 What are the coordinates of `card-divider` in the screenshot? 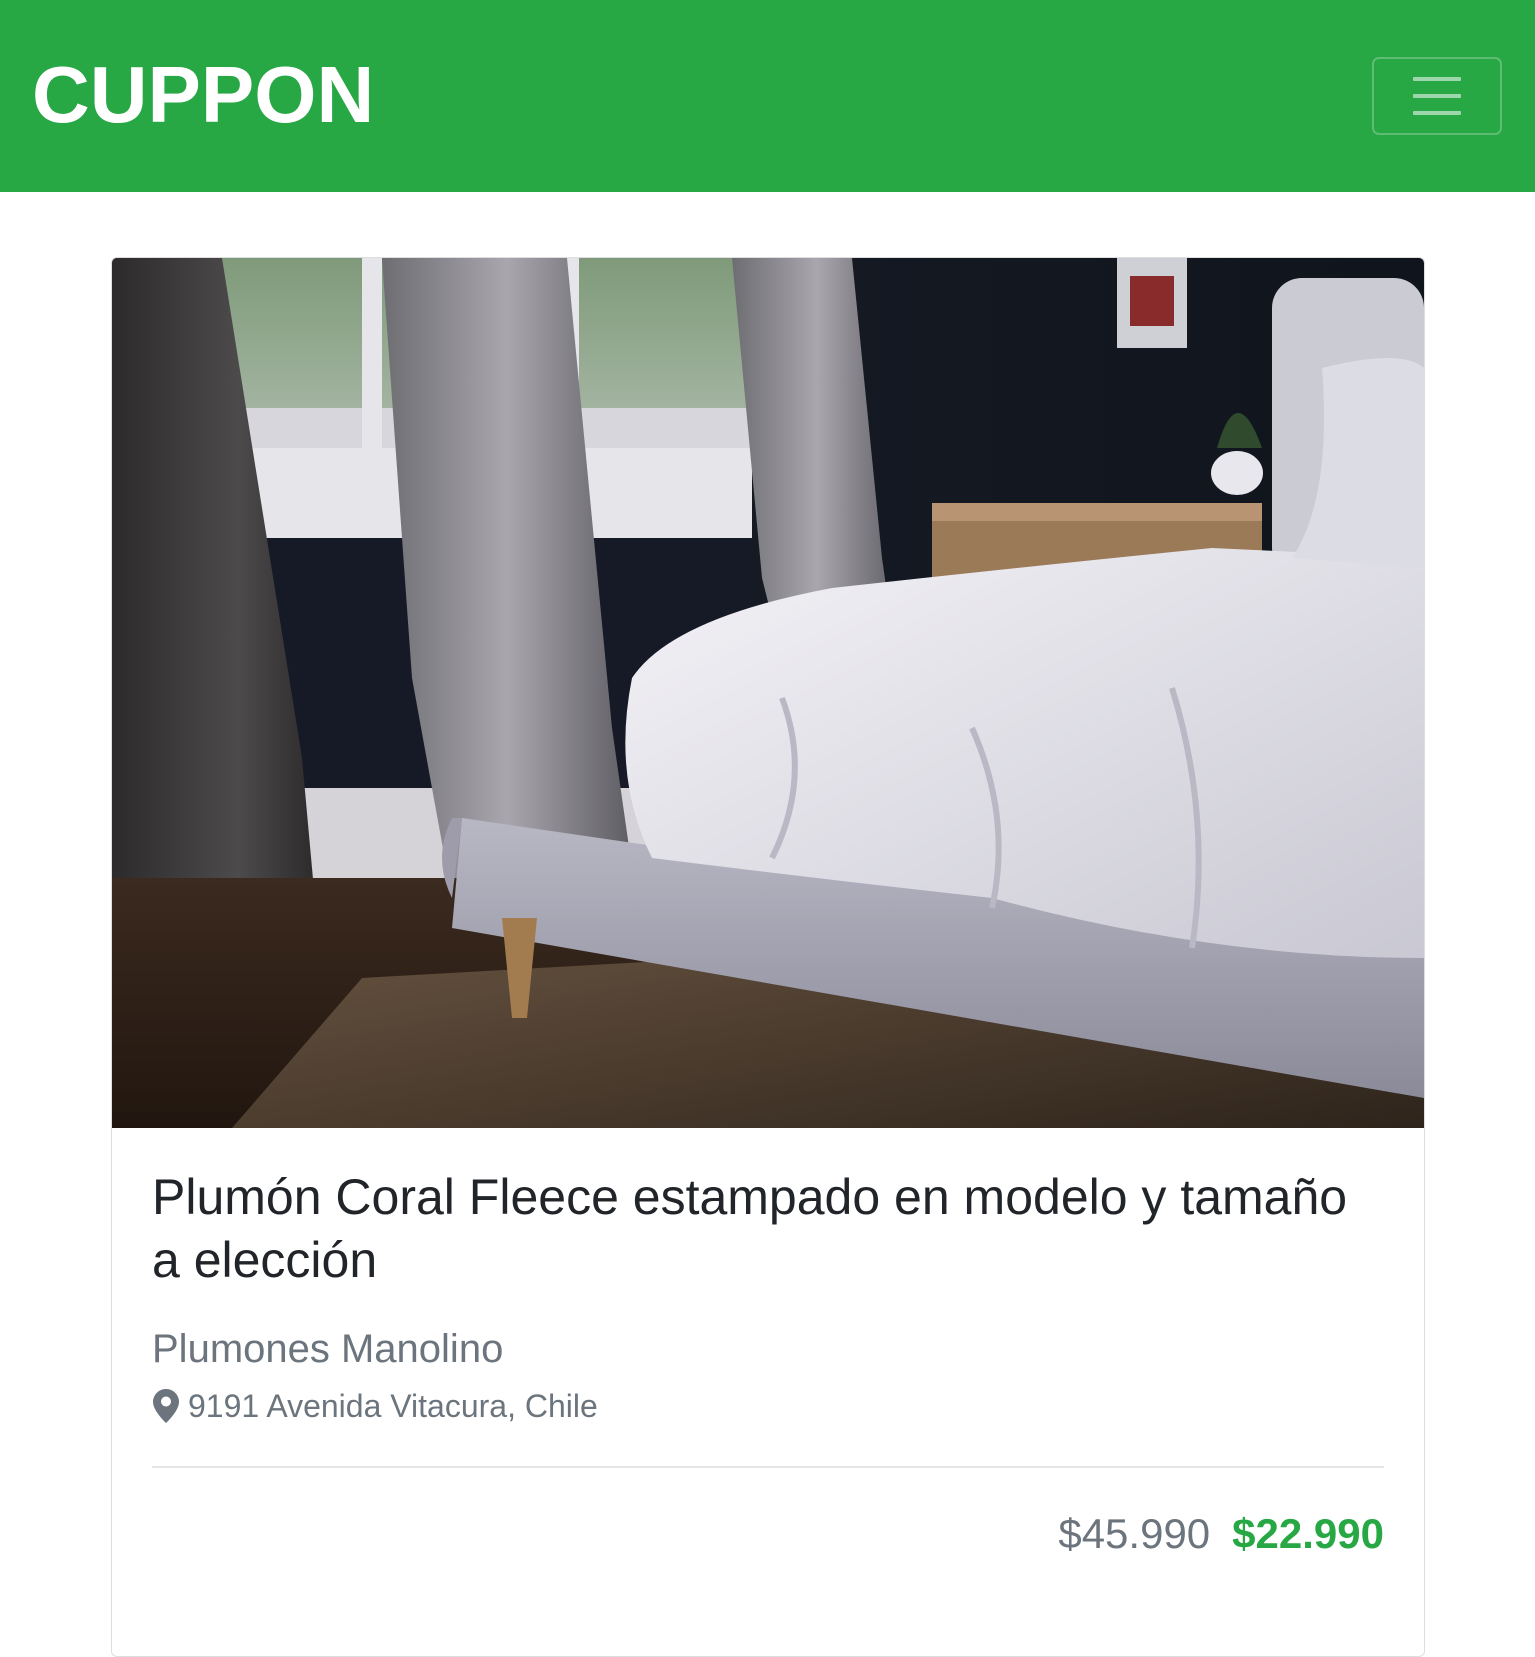 It's located at (768, 1467).